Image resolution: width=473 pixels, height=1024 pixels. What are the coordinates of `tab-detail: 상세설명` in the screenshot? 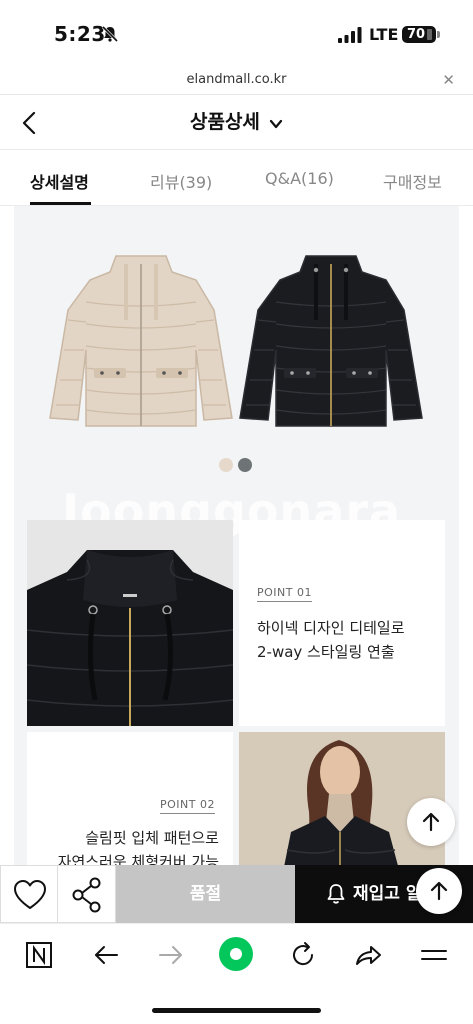 It's located at (59, 181).